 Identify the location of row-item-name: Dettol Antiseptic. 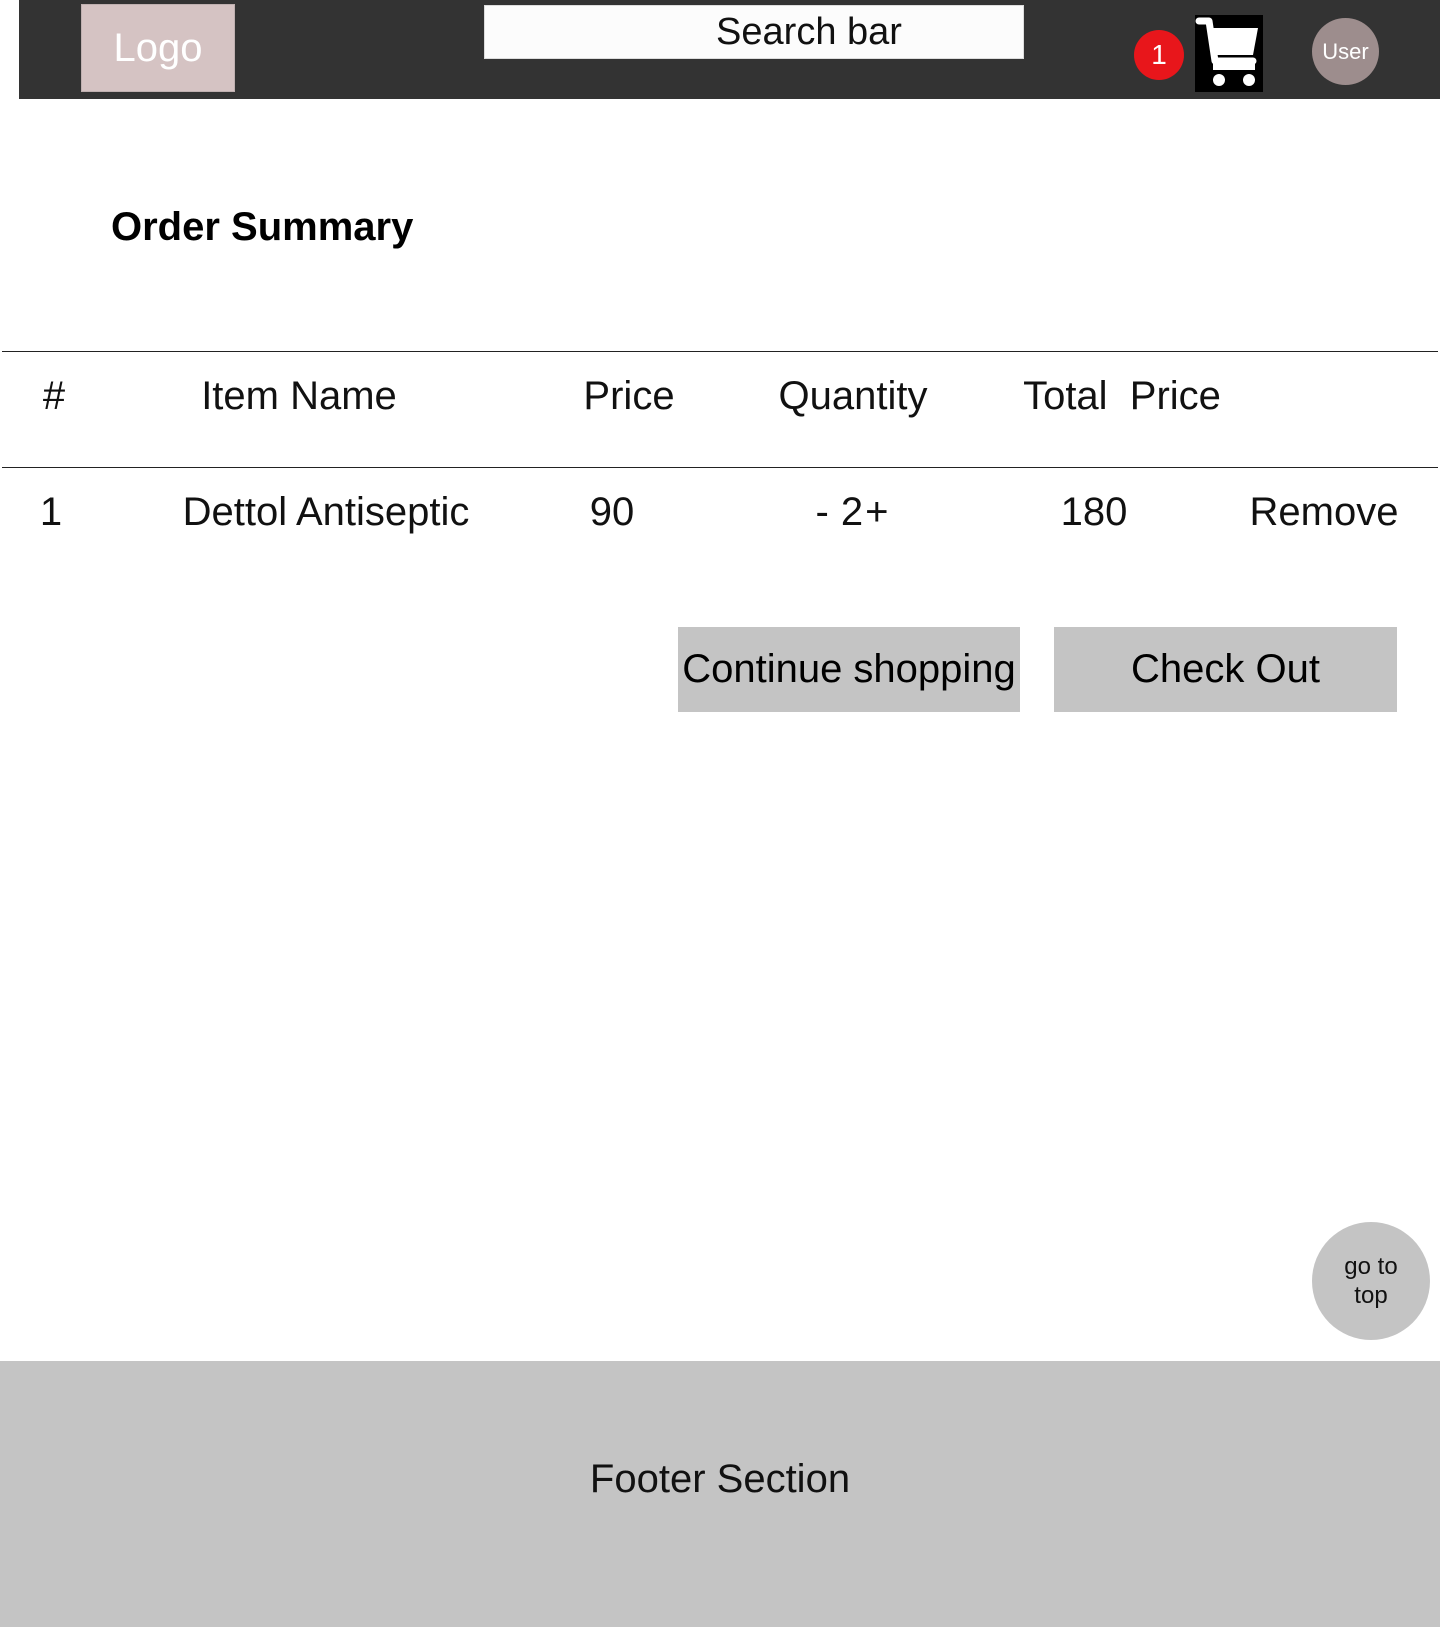
(326, 512).